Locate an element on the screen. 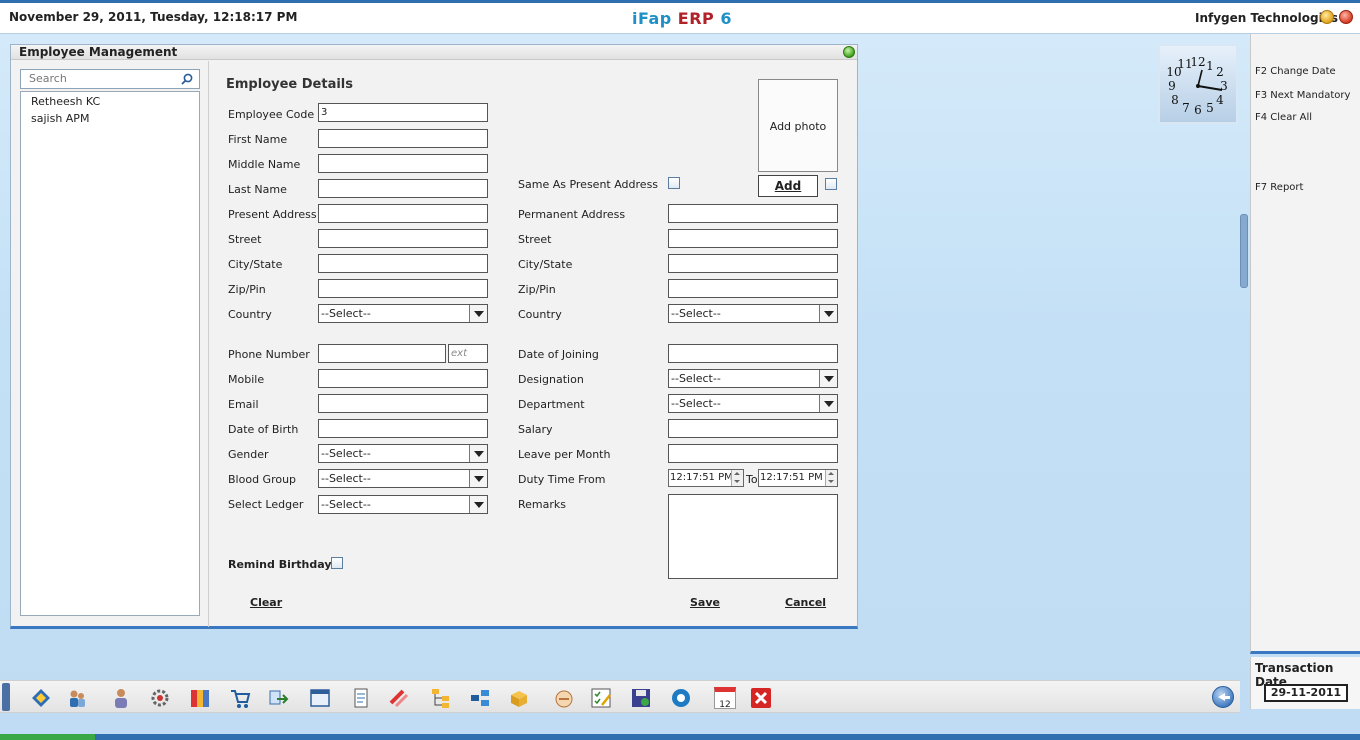  list-item: sajish APM is located at coordinates (110, 117).